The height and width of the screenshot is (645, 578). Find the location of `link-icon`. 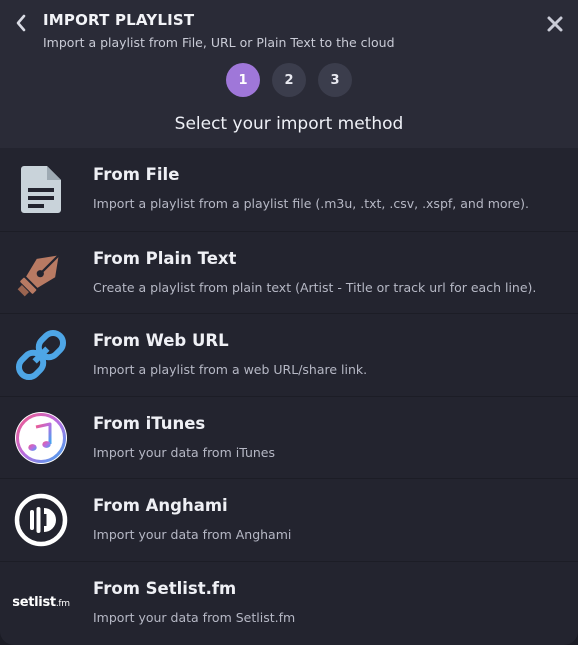

link-icon is located at coordinates (41, 355).